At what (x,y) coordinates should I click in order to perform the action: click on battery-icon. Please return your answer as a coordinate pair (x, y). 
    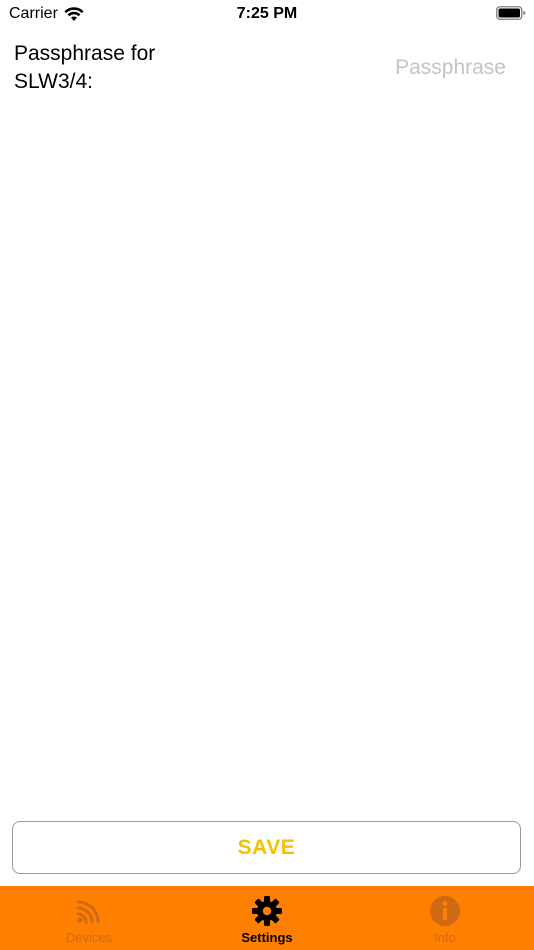
    Looking at the image, I should click on (511, 13).